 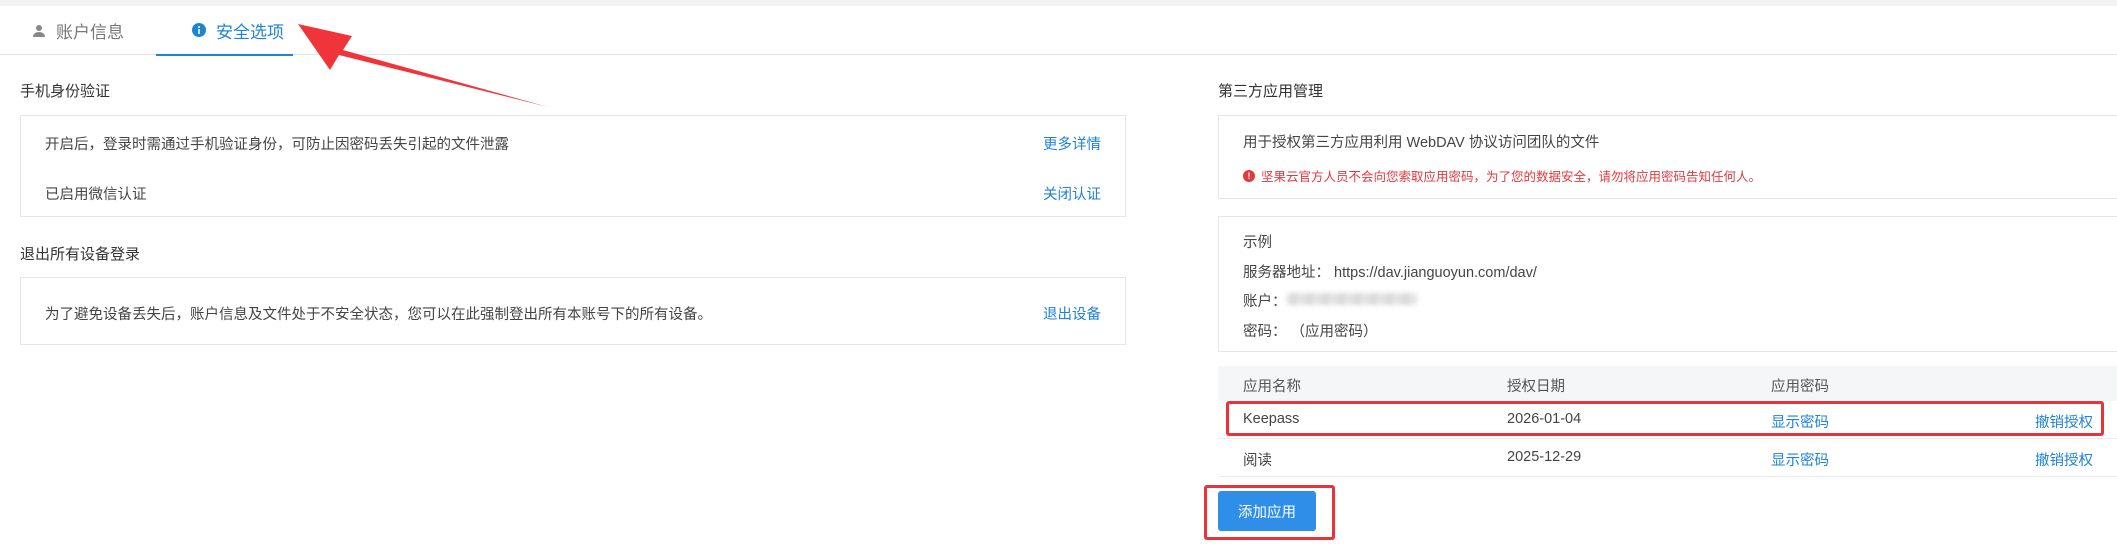 I want to click on tab-account-label: 账户信息, so click(x=90, y=32).